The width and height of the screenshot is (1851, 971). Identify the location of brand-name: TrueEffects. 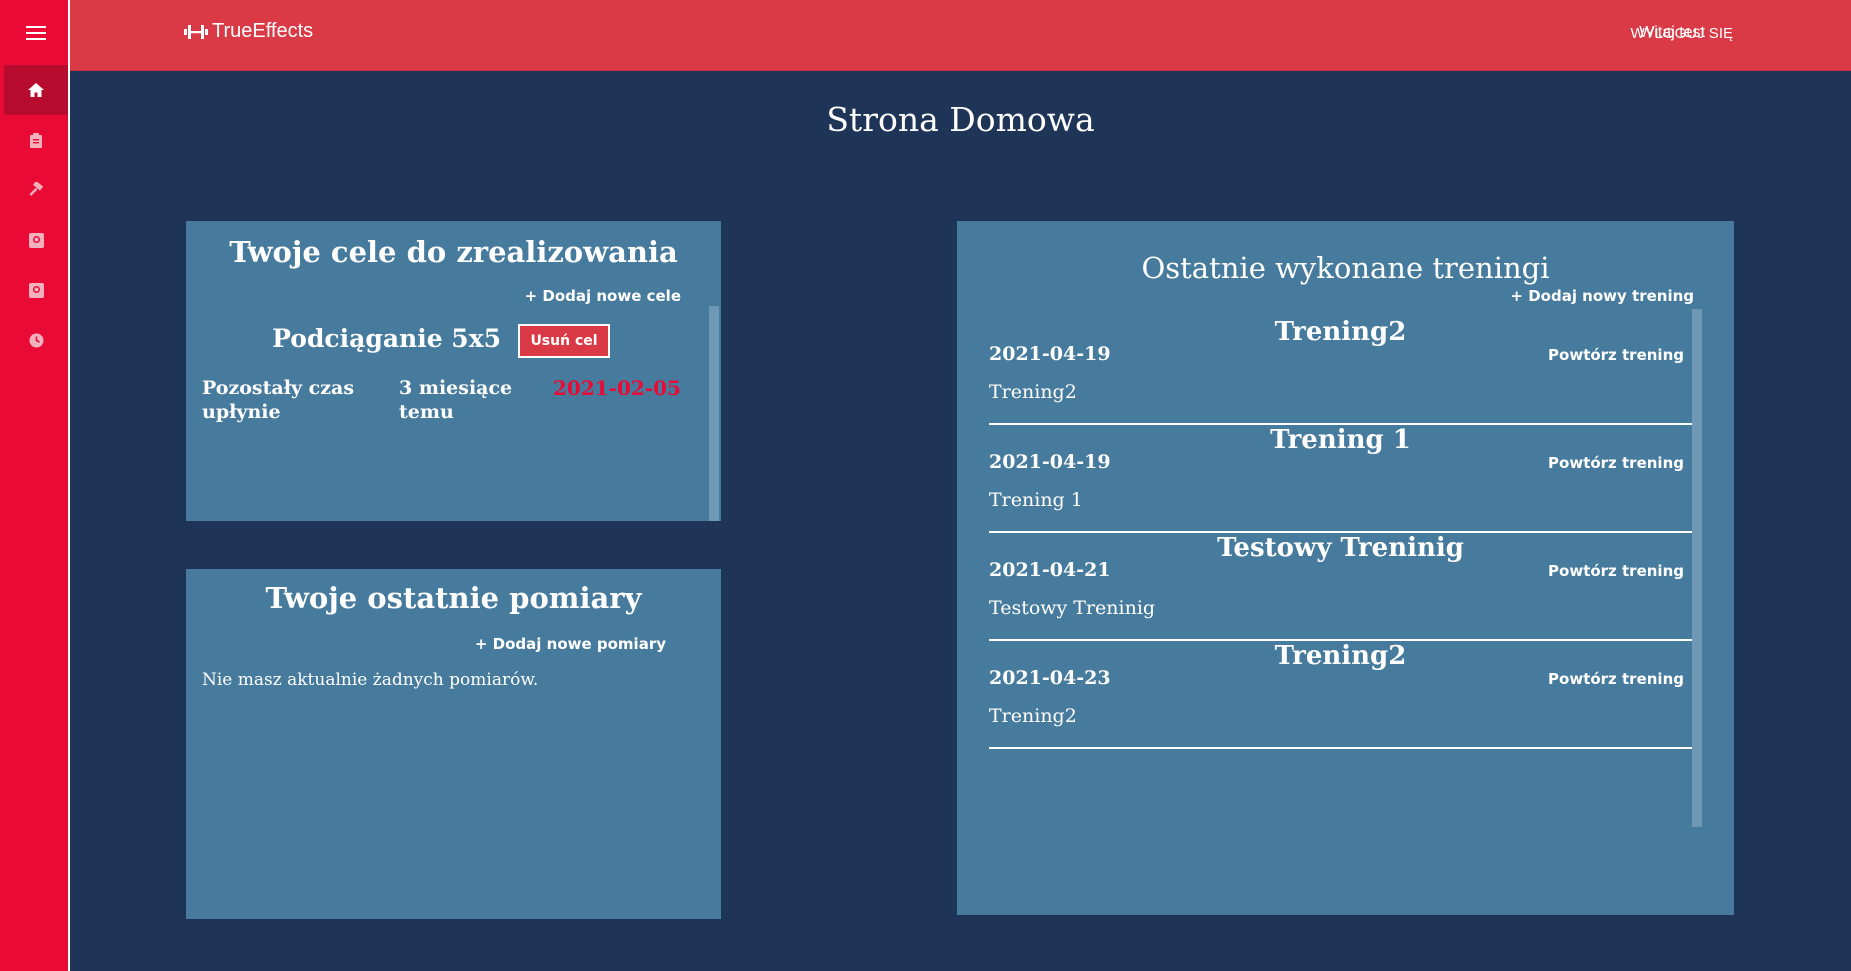
(263, 31).